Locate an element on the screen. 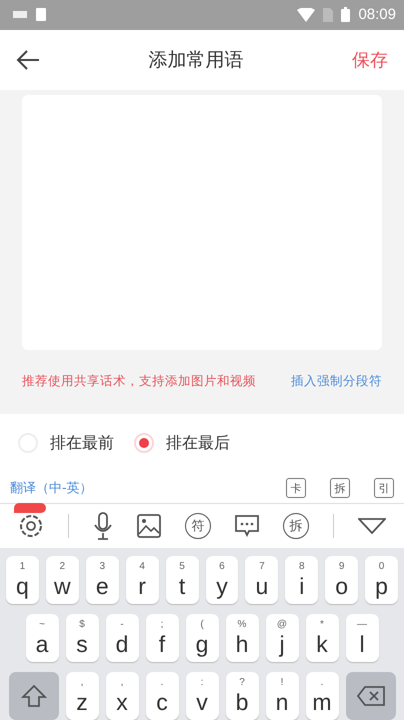 This screenshot has height=720, width=404. backspace-key is located at coordinates (371, 696).